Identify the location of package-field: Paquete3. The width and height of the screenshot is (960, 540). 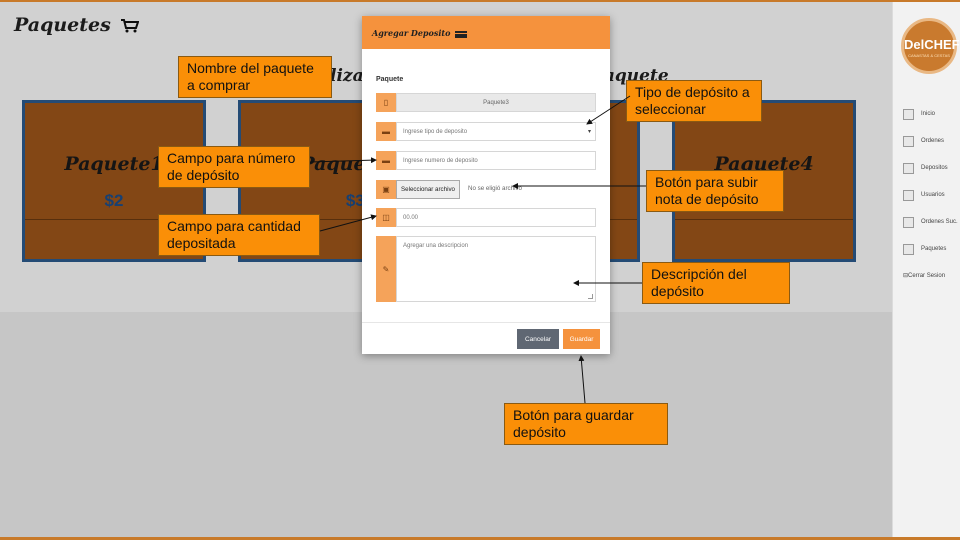
(496, 102).